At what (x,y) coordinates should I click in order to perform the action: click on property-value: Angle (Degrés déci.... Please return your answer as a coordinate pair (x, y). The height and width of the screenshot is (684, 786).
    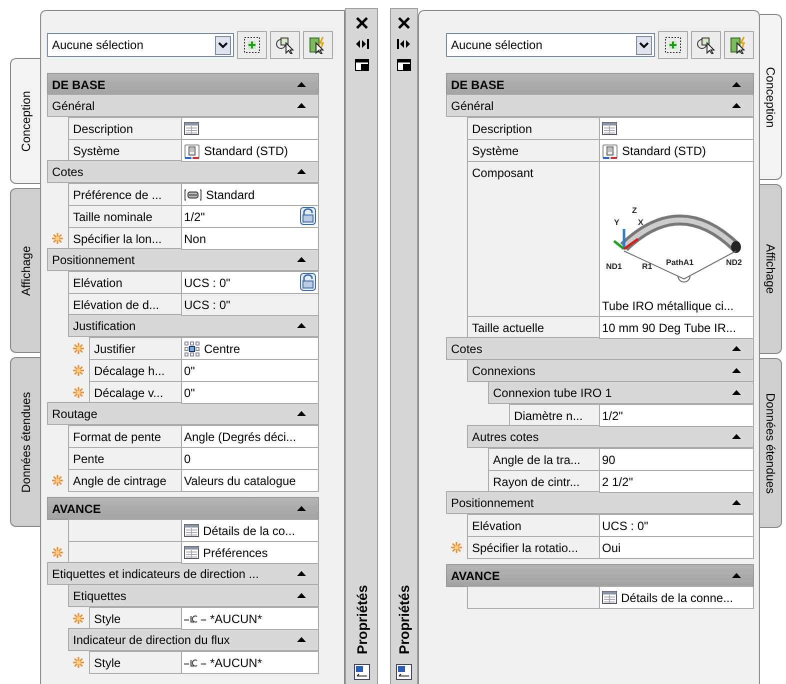
    Looking at the image, I should click on (250, 436).